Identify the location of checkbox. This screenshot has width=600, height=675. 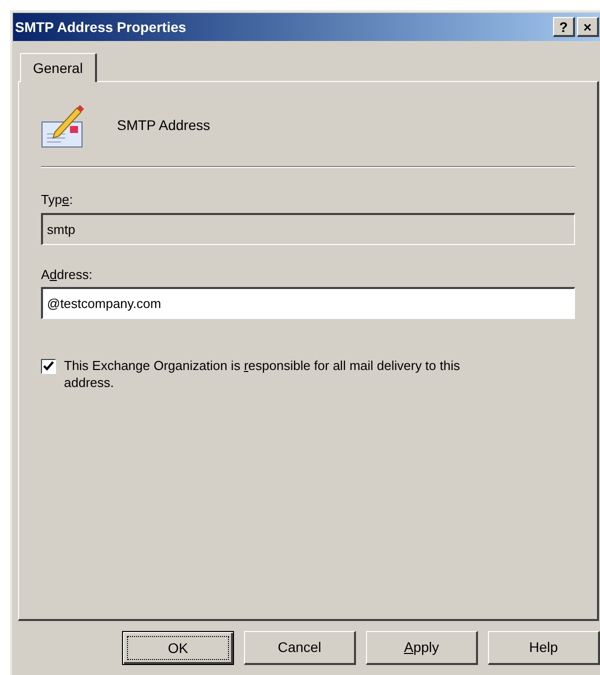
(48, 366).